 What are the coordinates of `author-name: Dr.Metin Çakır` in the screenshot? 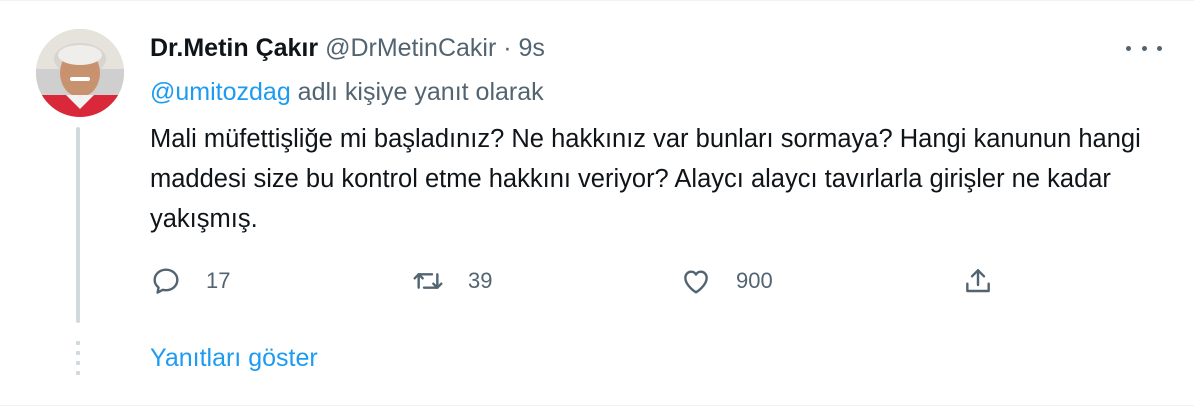 It's located at (234, 48).